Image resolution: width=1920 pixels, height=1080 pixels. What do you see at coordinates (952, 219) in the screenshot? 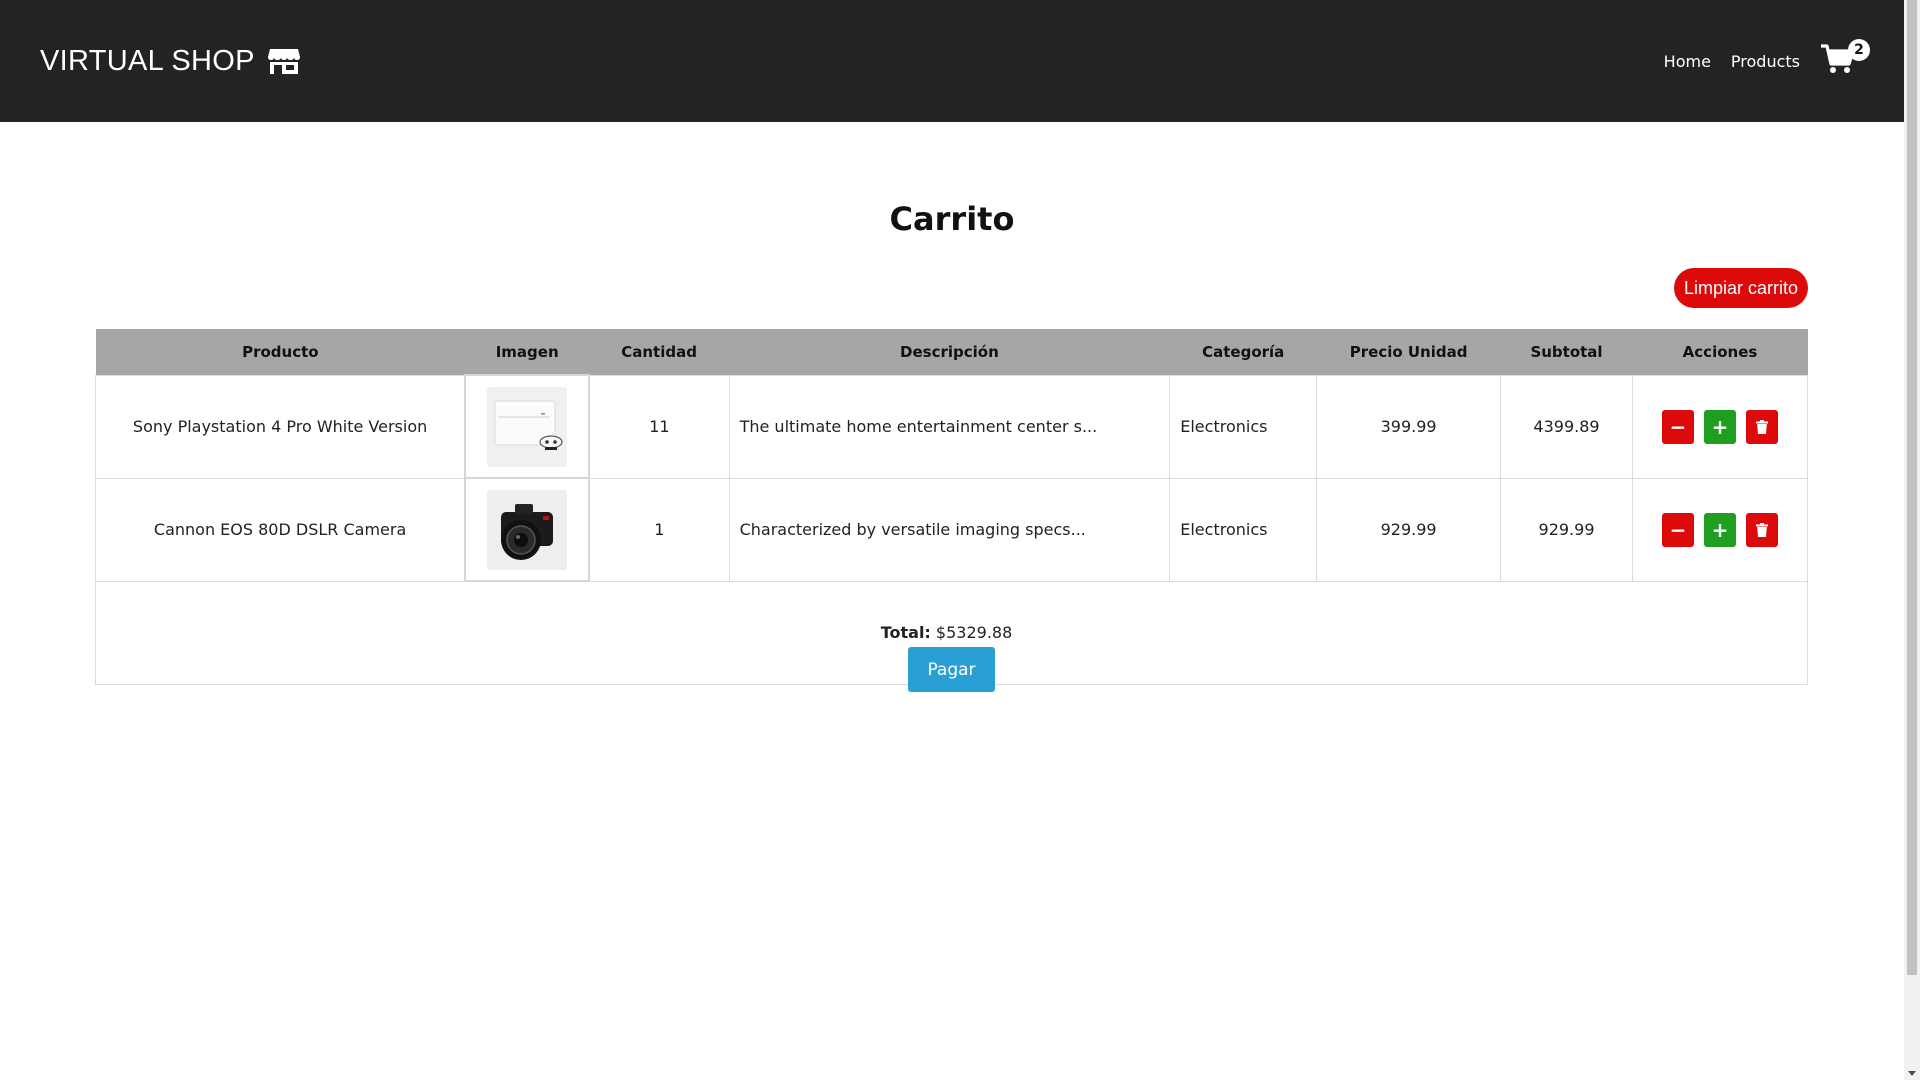
I see `page-title: Carrito` at bounding box center [952, 219].